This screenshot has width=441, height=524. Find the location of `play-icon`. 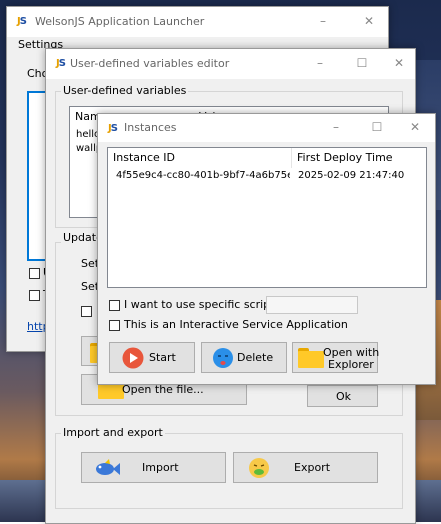

play-icon is located at coordinates (133, 358).